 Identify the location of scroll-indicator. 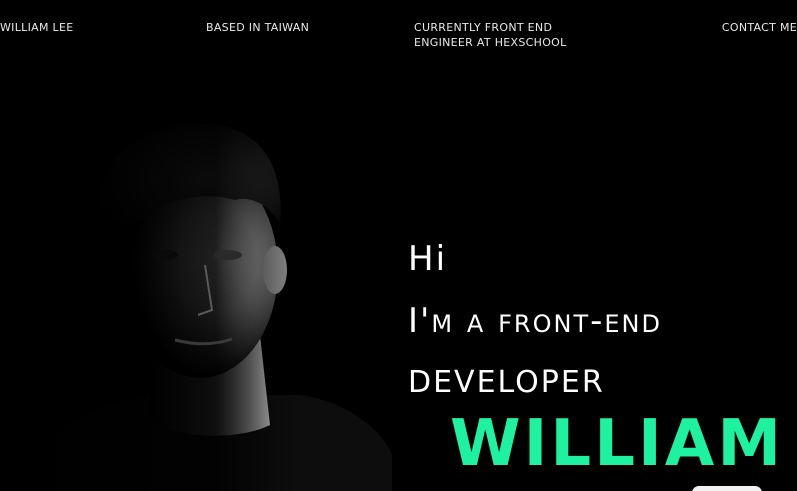
(727, 488).